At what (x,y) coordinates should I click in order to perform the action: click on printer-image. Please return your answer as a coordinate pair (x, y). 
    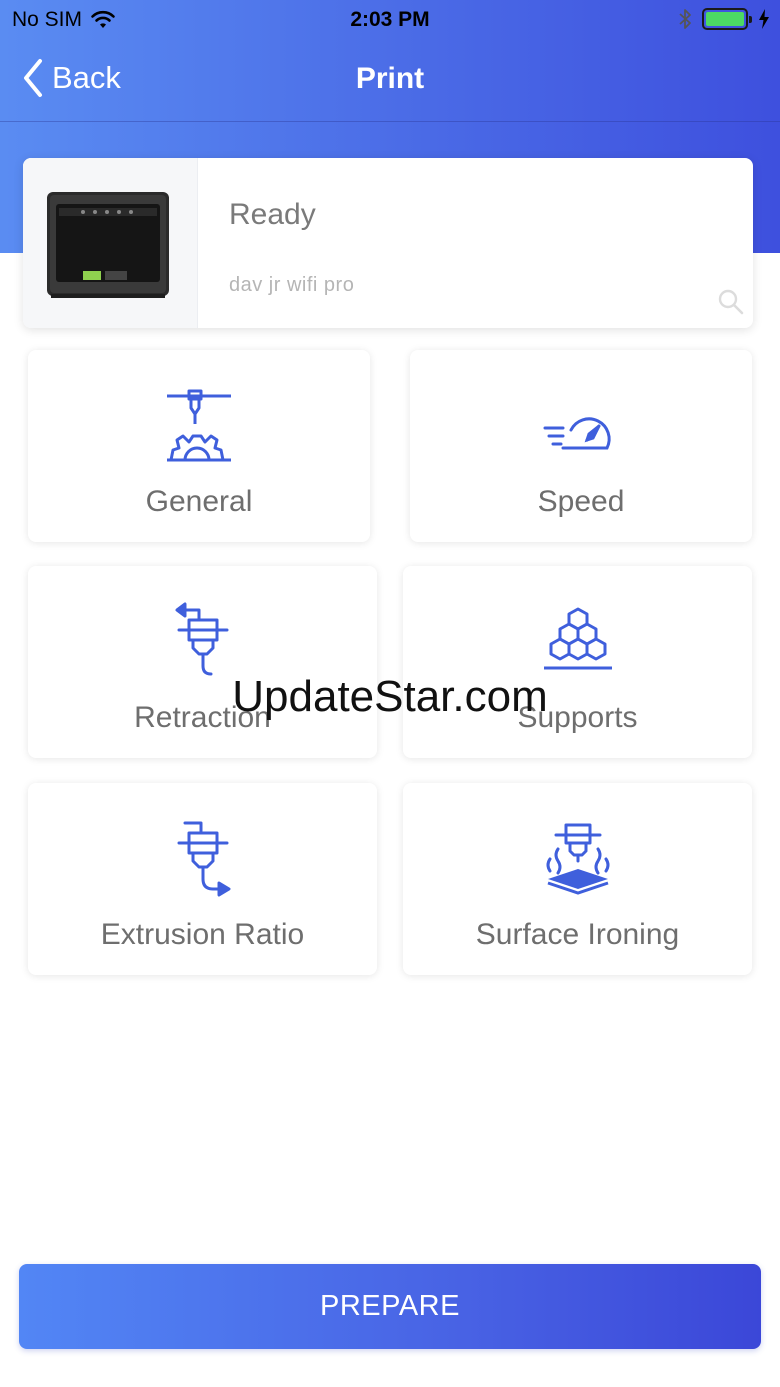
    Looking at the image, I should click on (108, 245).